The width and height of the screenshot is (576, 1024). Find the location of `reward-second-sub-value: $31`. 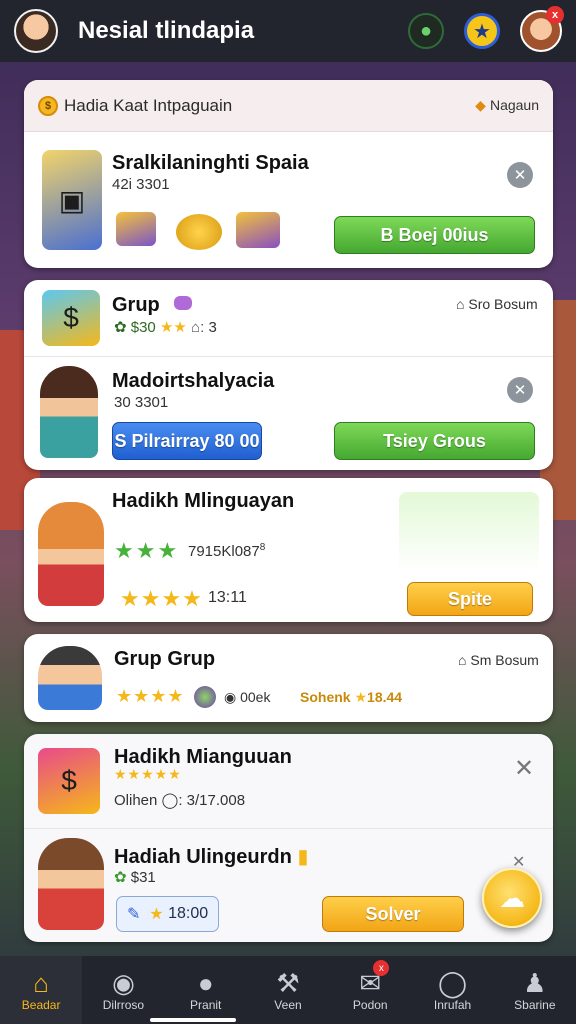

reward-second-sub-value: $31 is located at coordinates (143, 877).